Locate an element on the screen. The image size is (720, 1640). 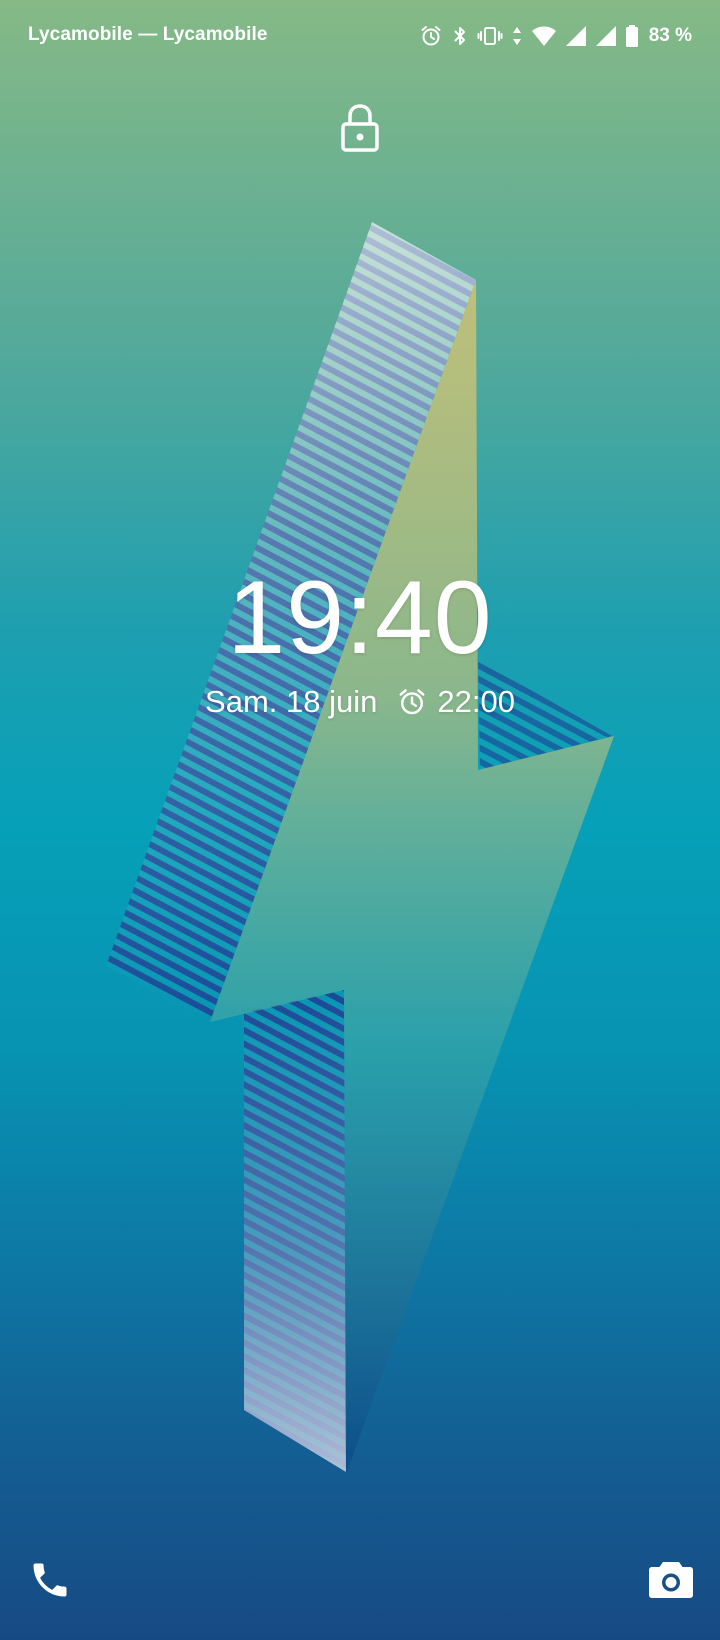
status-bar: Lycamobile — Lycamobile 83 % is located at coordinates (360, 36).